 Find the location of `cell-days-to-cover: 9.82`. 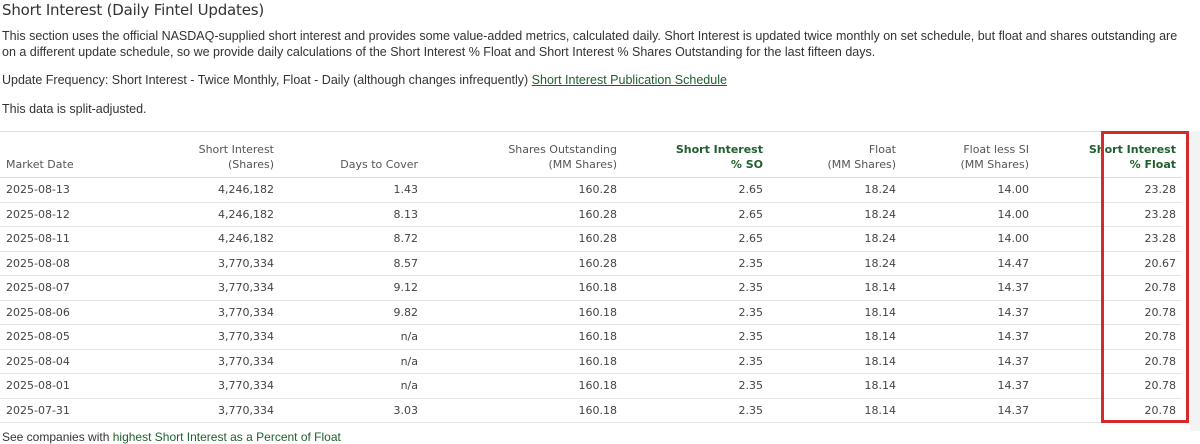

cell-days-to-cover: 9.82 is located at coordinates (352, 312).